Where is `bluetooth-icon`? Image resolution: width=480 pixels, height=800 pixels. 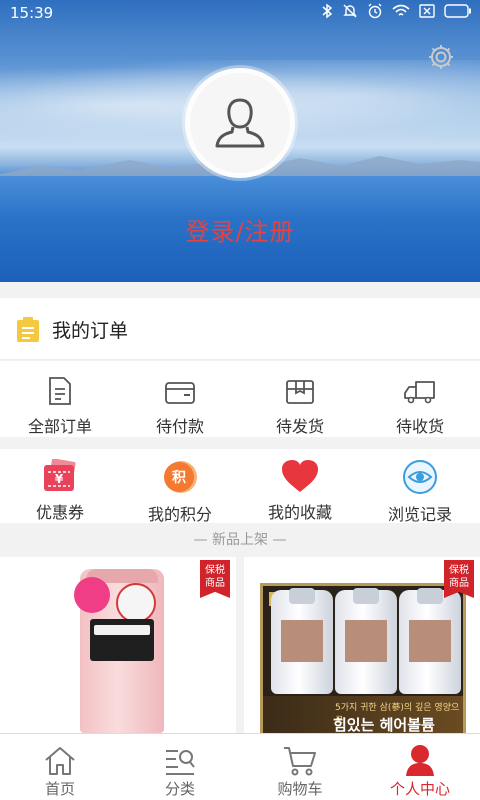
bluetooth-icon is located at coordinates (327, 11).